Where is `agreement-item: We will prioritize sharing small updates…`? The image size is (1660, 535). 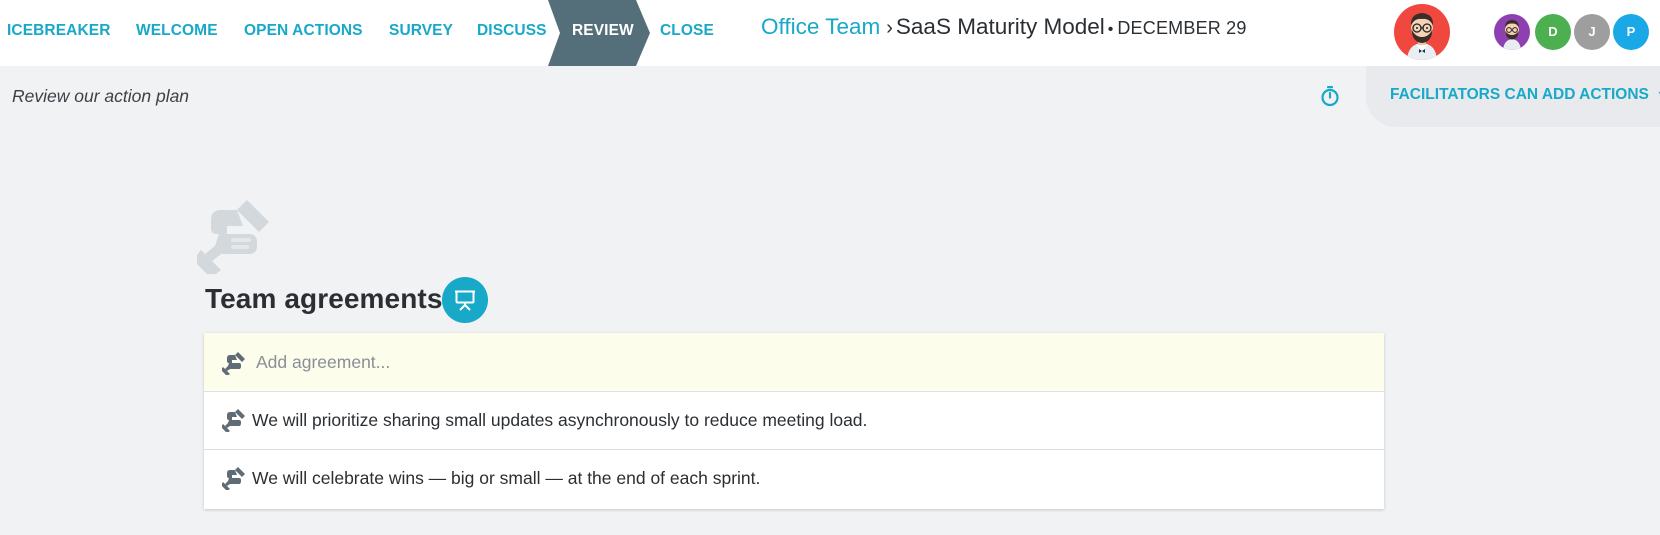 agreement-item: We will prioritize sharing small updates… is located at coordinates (794, 421).